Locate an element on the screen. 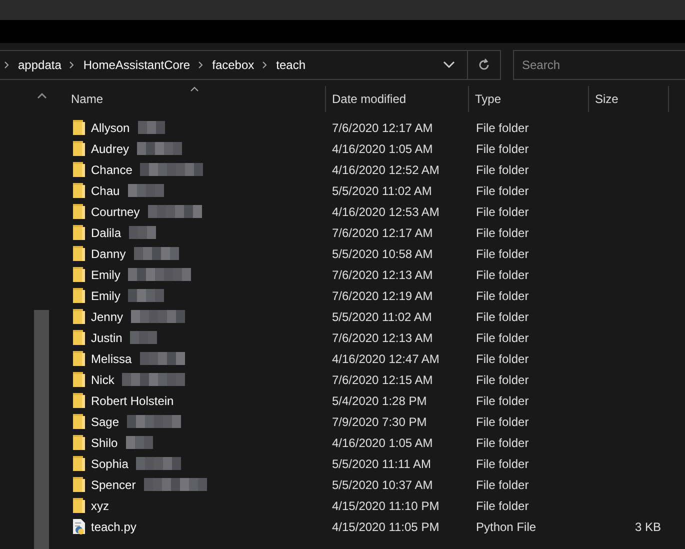  file-name: Allyson is located at coordinates (110, 127).